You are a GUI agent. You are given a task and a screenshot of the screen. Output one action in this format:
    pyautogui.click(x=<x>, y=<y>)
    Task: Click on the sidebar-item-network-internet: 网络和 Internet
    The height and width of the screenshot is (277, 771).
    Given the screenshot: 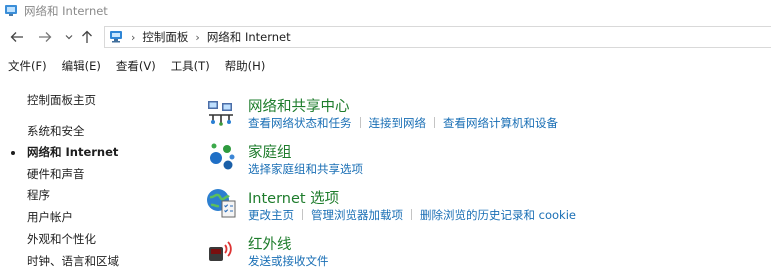 What is the action you would take?
    pyautogui.click(x=72, y=152)
    